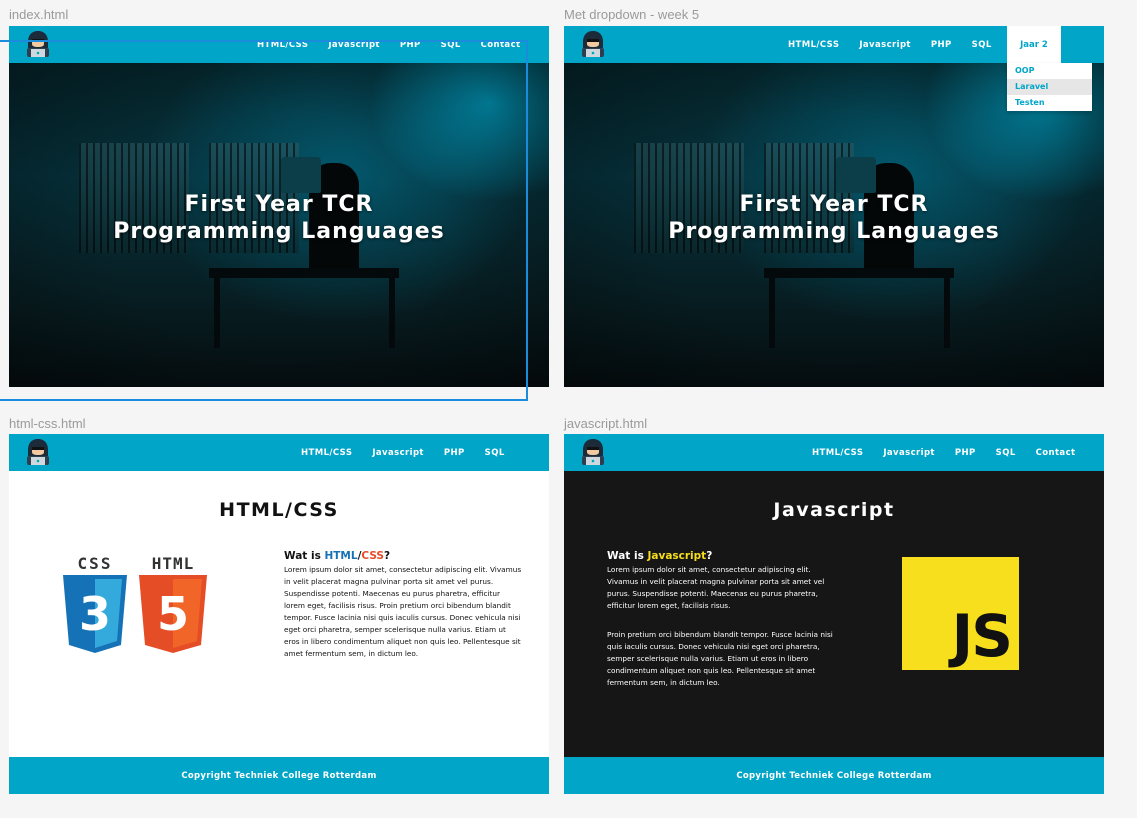 The image size is (1137, 818). Describe the element at coordinates (1049, 103) in the screenshot. I see `dropdown-item-testen: Testen` at that location.